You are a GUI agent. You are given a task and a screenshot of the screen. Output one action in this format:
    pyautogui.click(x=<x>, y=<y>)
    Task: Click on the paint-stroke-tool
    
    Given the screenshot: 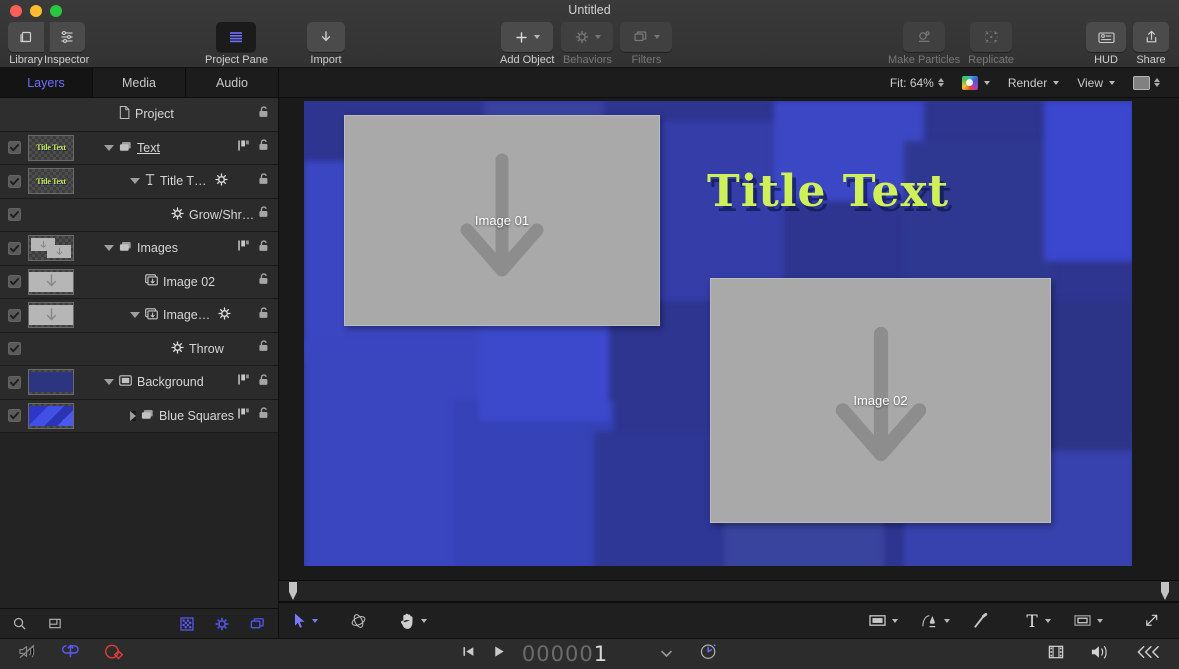 What is the action you would take?
    pyautogui.click(x=981, y=621)
    